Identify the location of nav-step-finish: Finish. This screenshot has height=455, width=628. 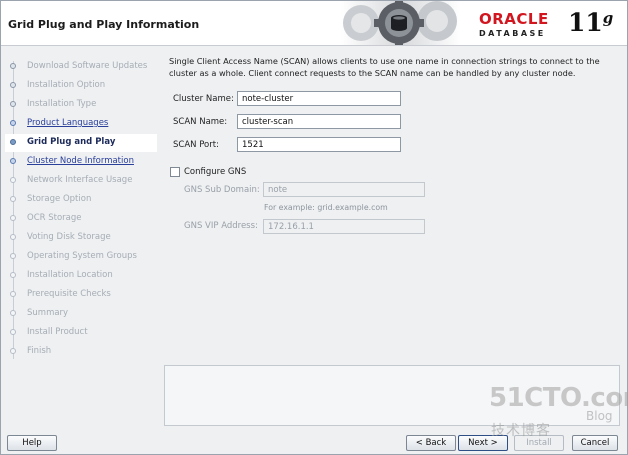
(81, 352).